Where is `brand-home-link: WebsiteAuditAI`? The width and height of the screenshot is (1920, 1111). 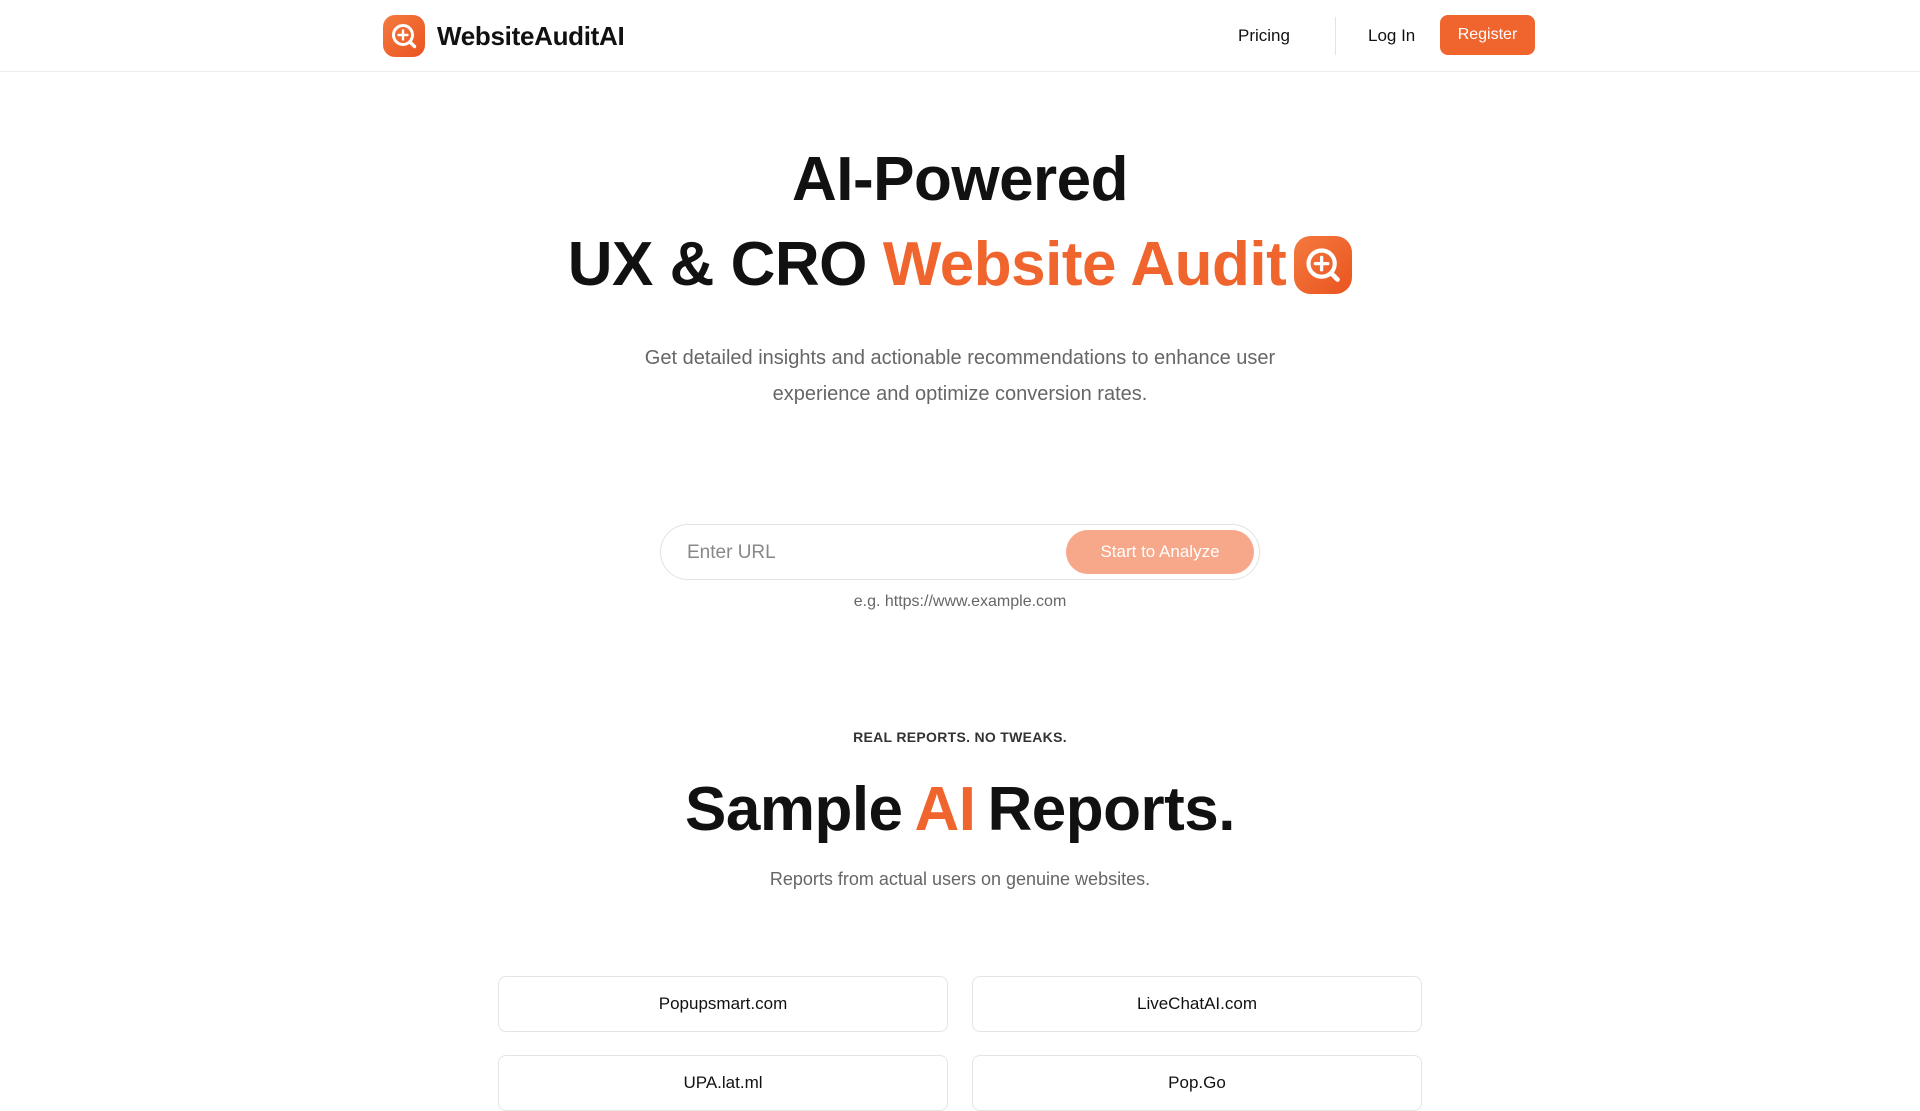
brand-home-link: WebsiteAuditAI is located at coordinates (504, 36).